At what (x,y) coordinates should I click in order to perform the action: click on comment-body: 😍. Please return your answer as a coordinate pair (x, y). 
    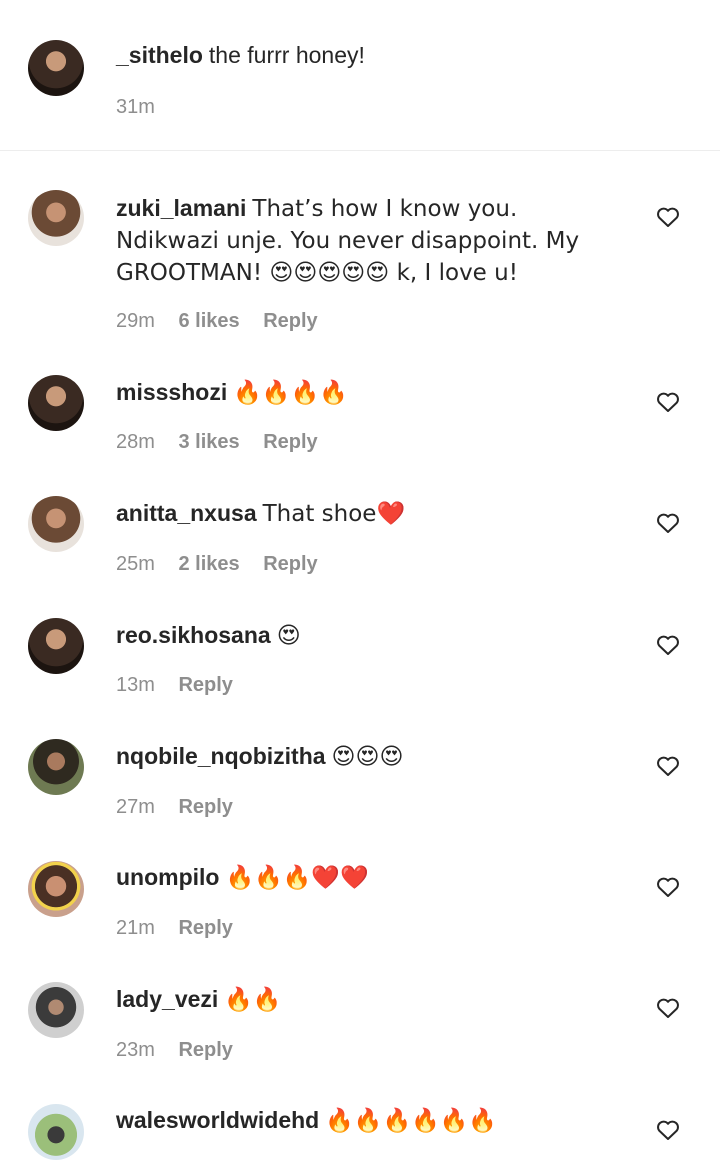
    Looking at the image, I should click on (288, 636).